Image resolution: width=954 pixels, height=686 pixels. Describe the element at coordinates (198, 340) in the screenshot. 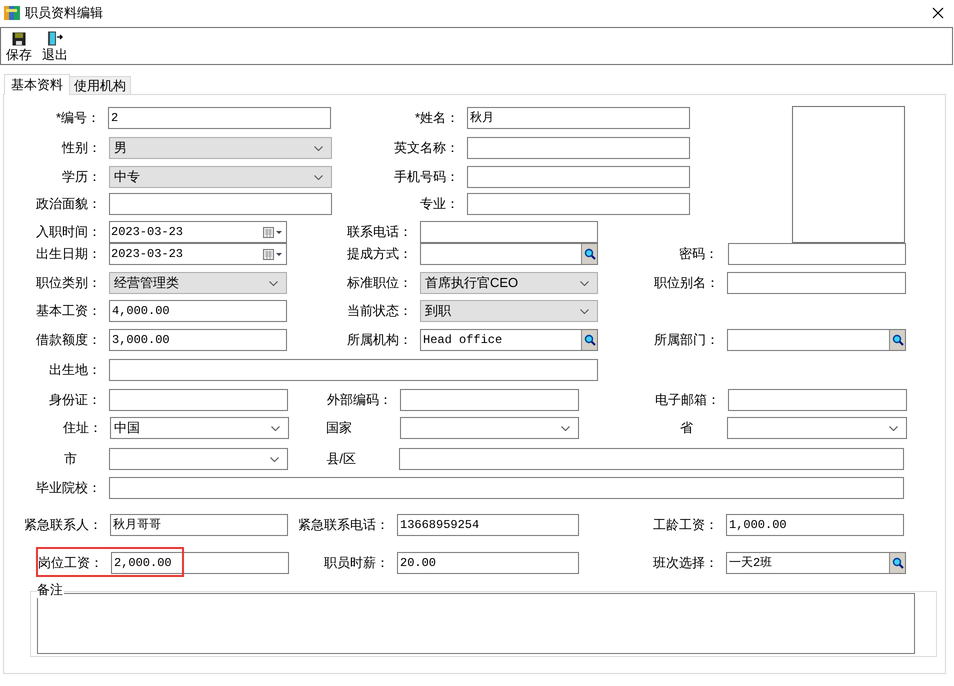

I see `input-field: 3,000.00` at that location.